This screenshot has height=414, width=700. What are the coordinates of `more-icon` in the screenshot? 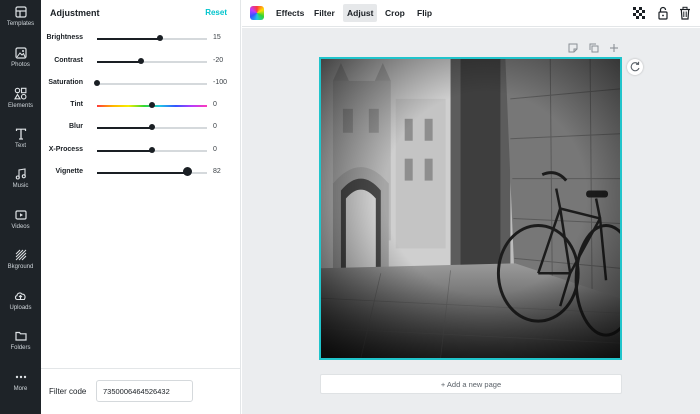 It's located at (20, 377).